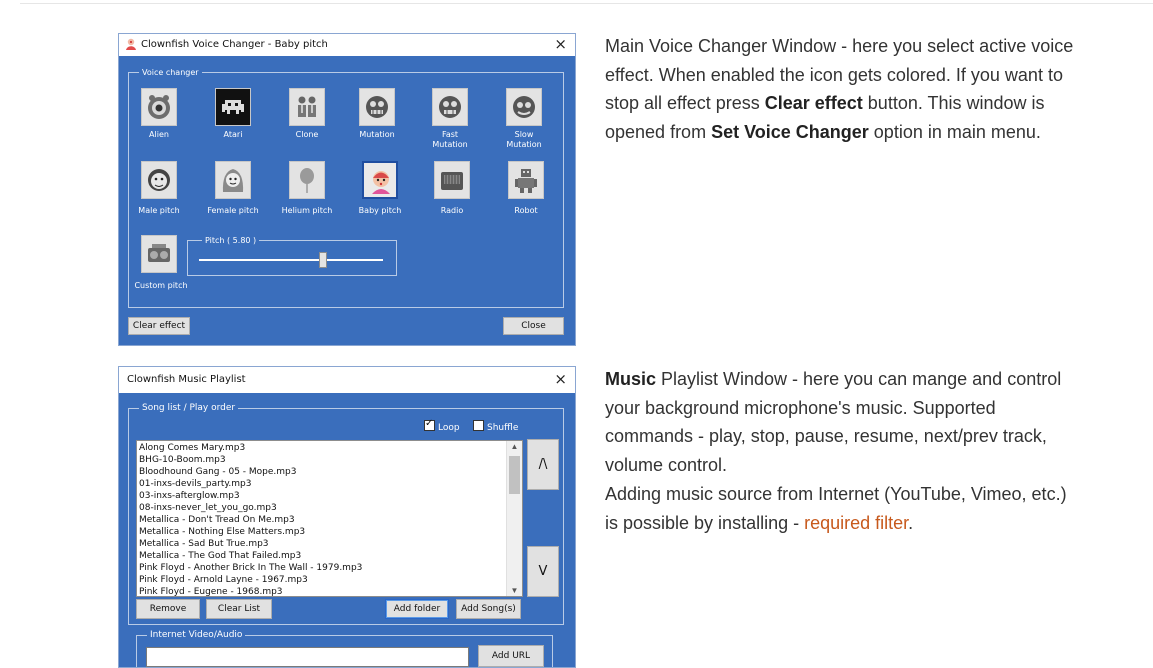  Describe the element at coordinates (449, 428) in the screenshot. I see `loop-label: Loop` at that location.